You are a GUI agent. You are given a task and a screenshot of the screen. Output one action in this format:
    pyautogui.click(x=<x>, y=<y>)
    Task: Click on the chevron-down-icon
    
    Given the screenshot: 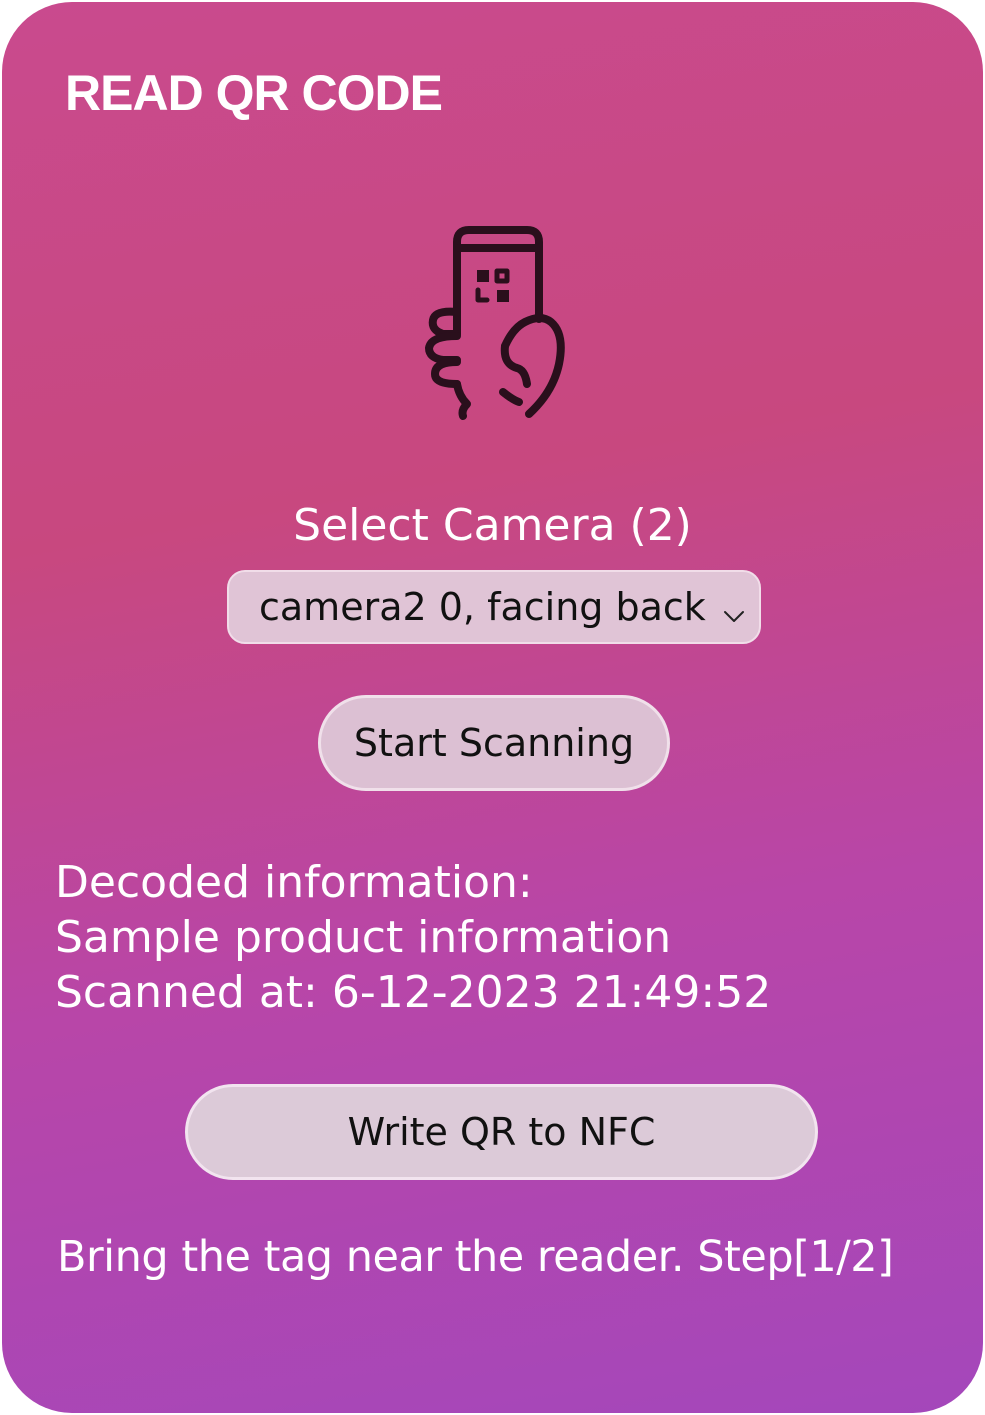 What is the action you would take?
    pyautogui.click(x=734, y=608)
    